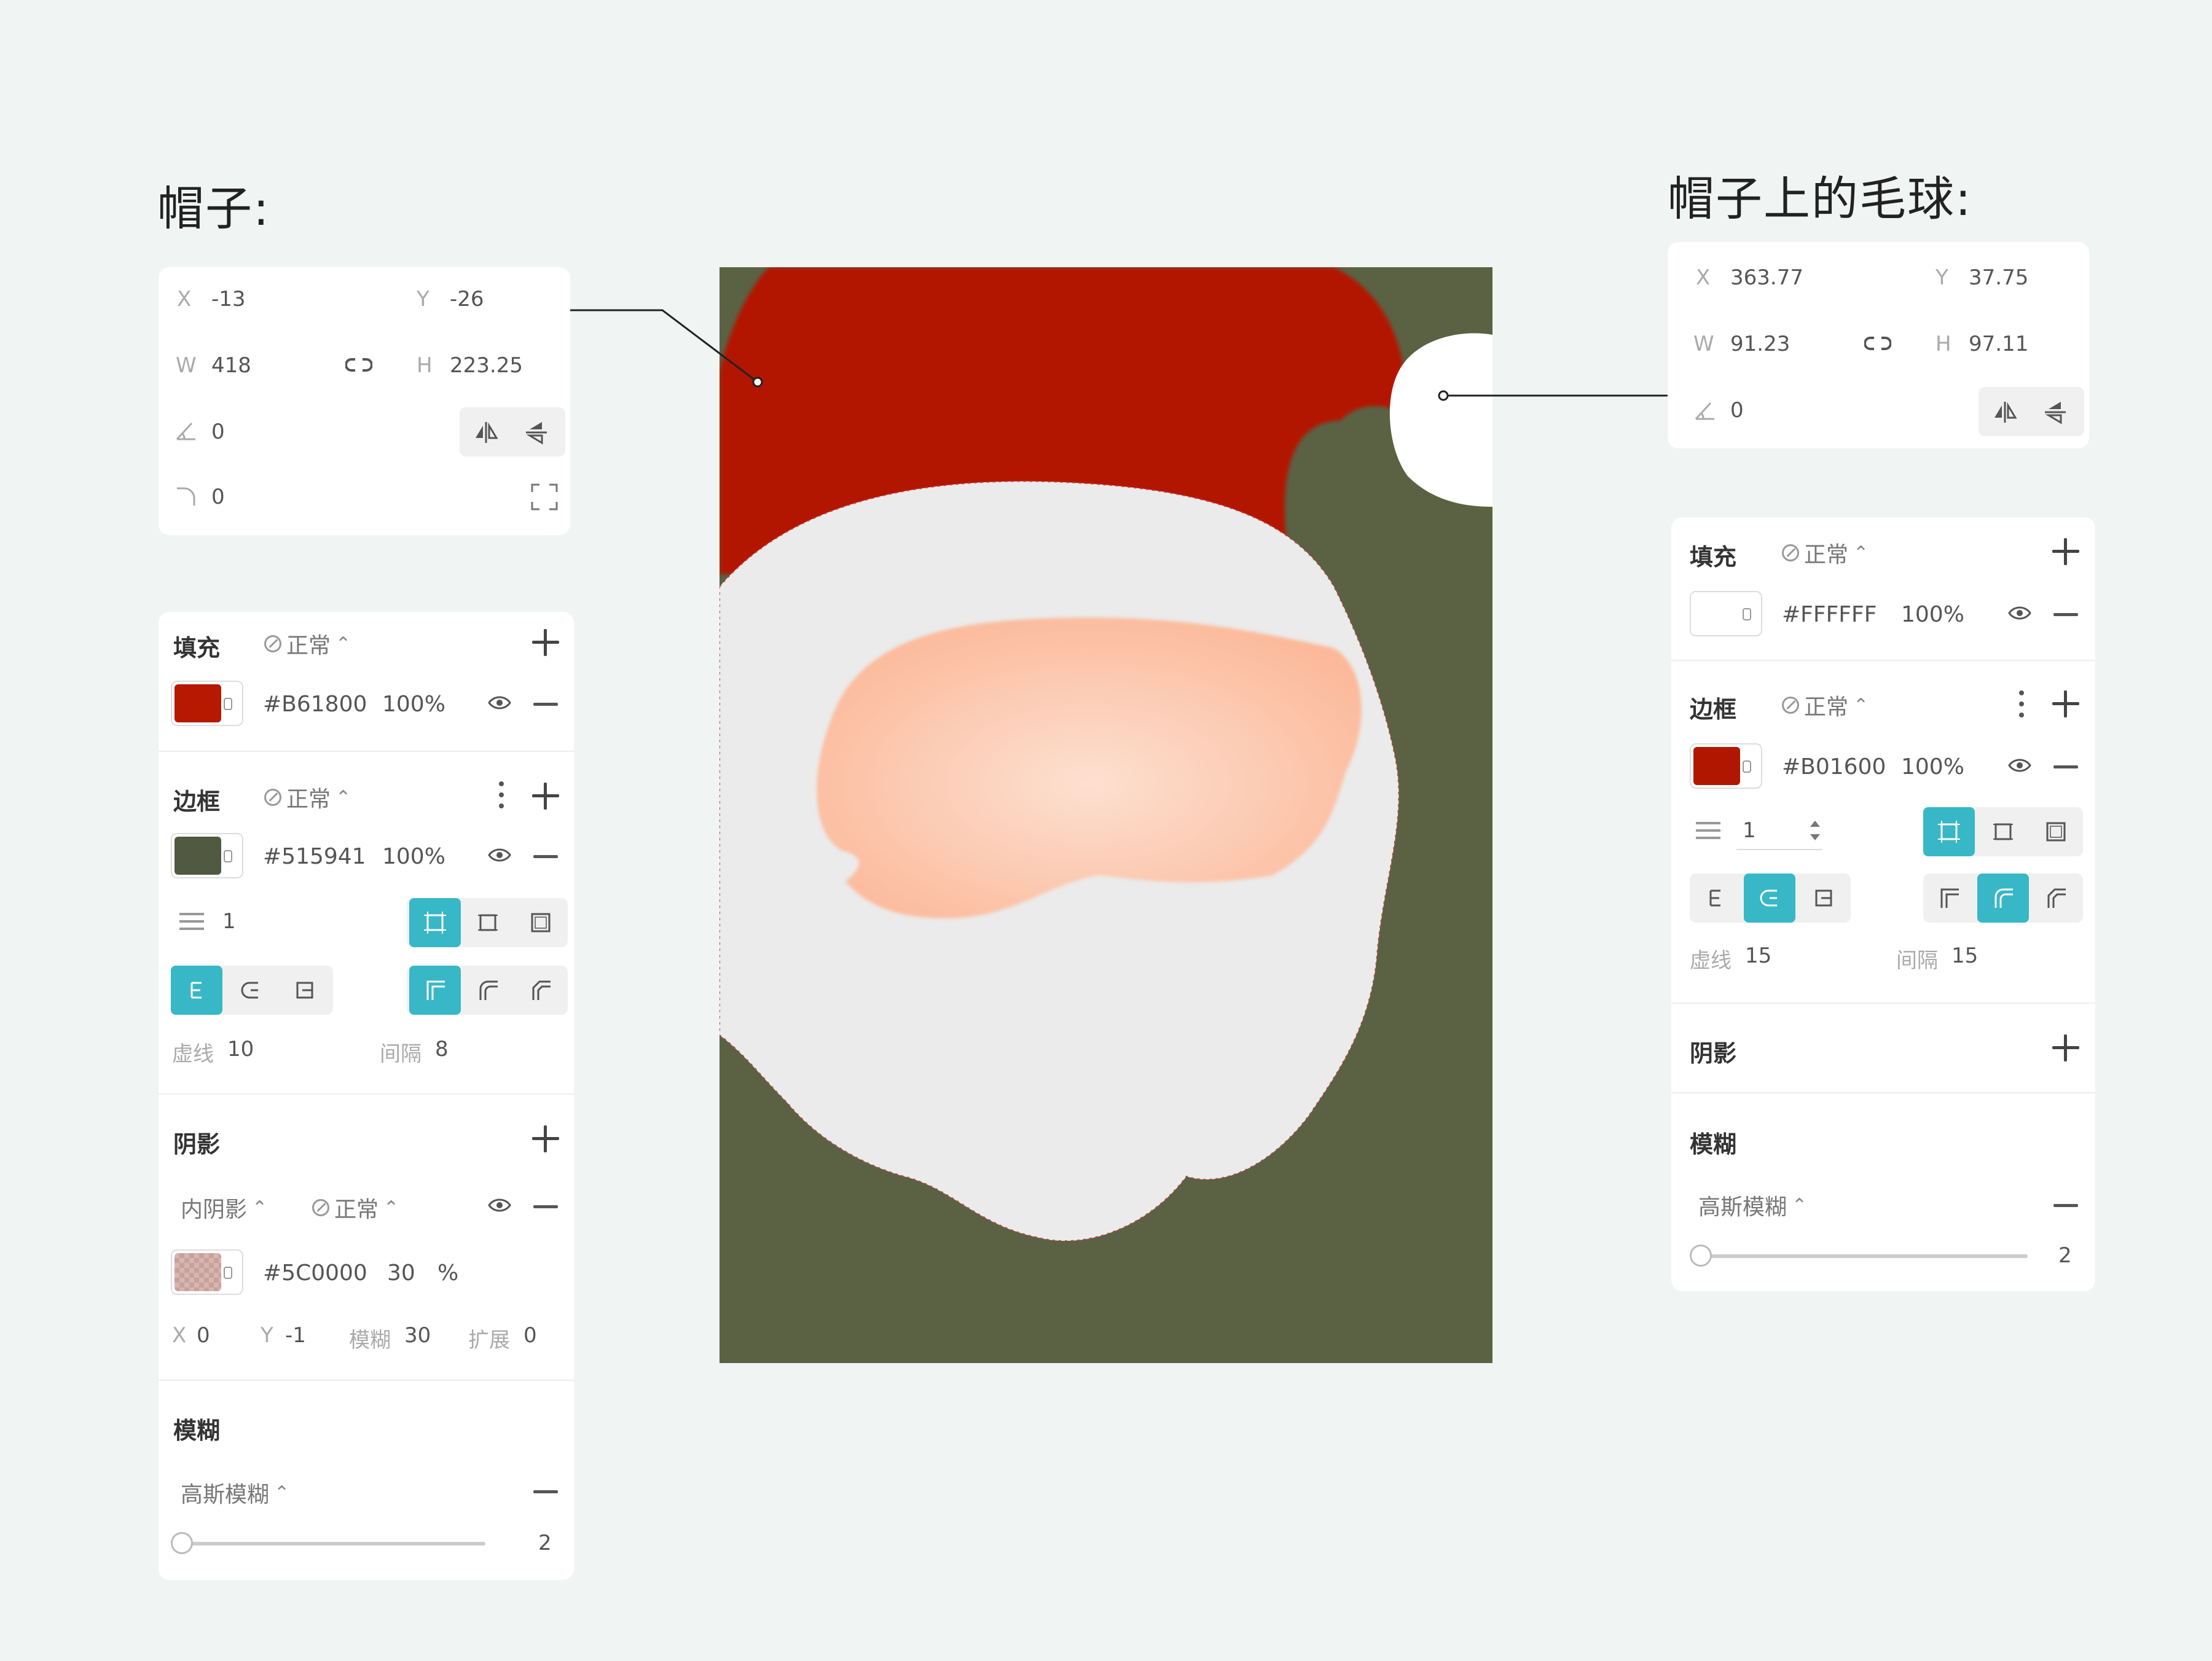  What do you see at coordinates (486, 365) in the screenshot?
I see `h-value: 223.25` at bounding box center [486, 365].